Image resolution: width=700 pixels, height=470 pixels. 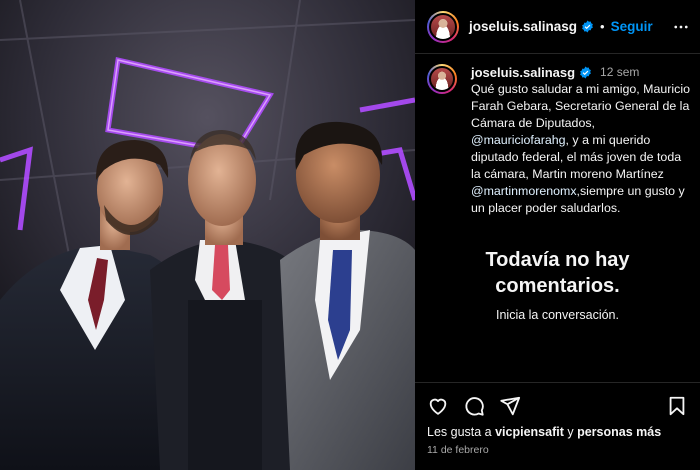 I want to click on mention-link: @mauriciofarahg, so click(x=518, y=140).